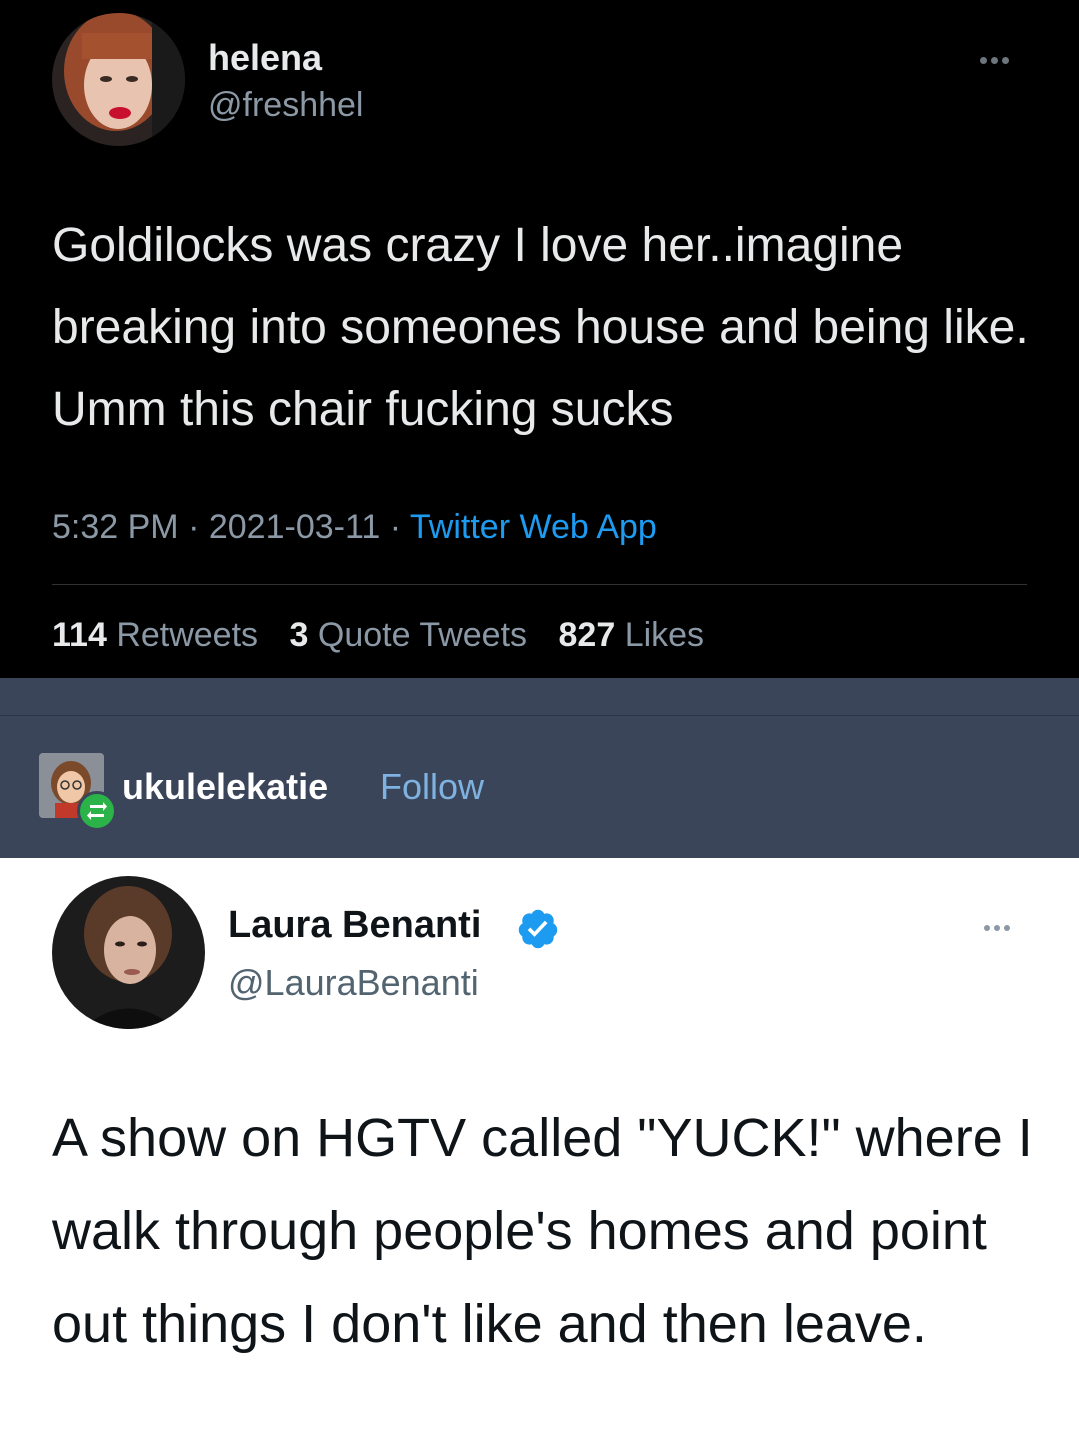  I want to click on avatar-helena, so click(118, 79).